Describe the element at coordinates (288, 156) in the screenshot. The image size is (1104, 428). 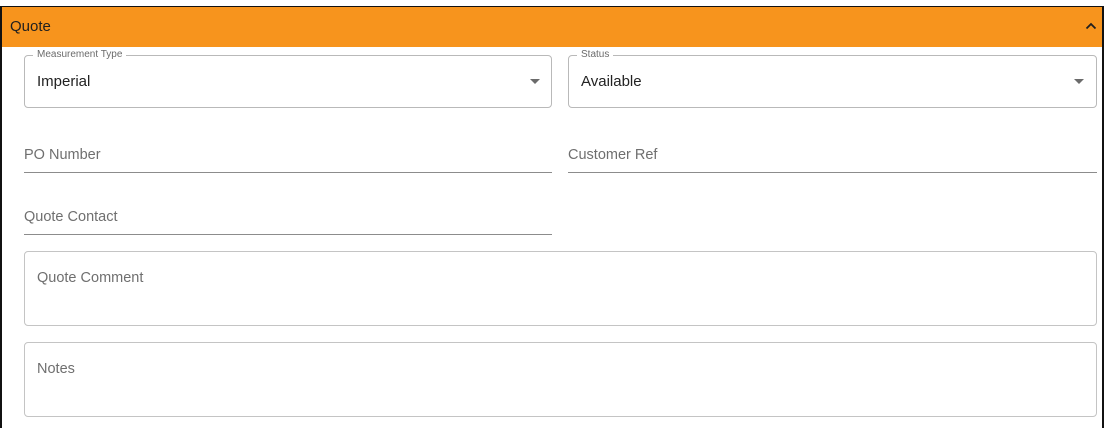
I see `po-number-field: PO Number` at that location.